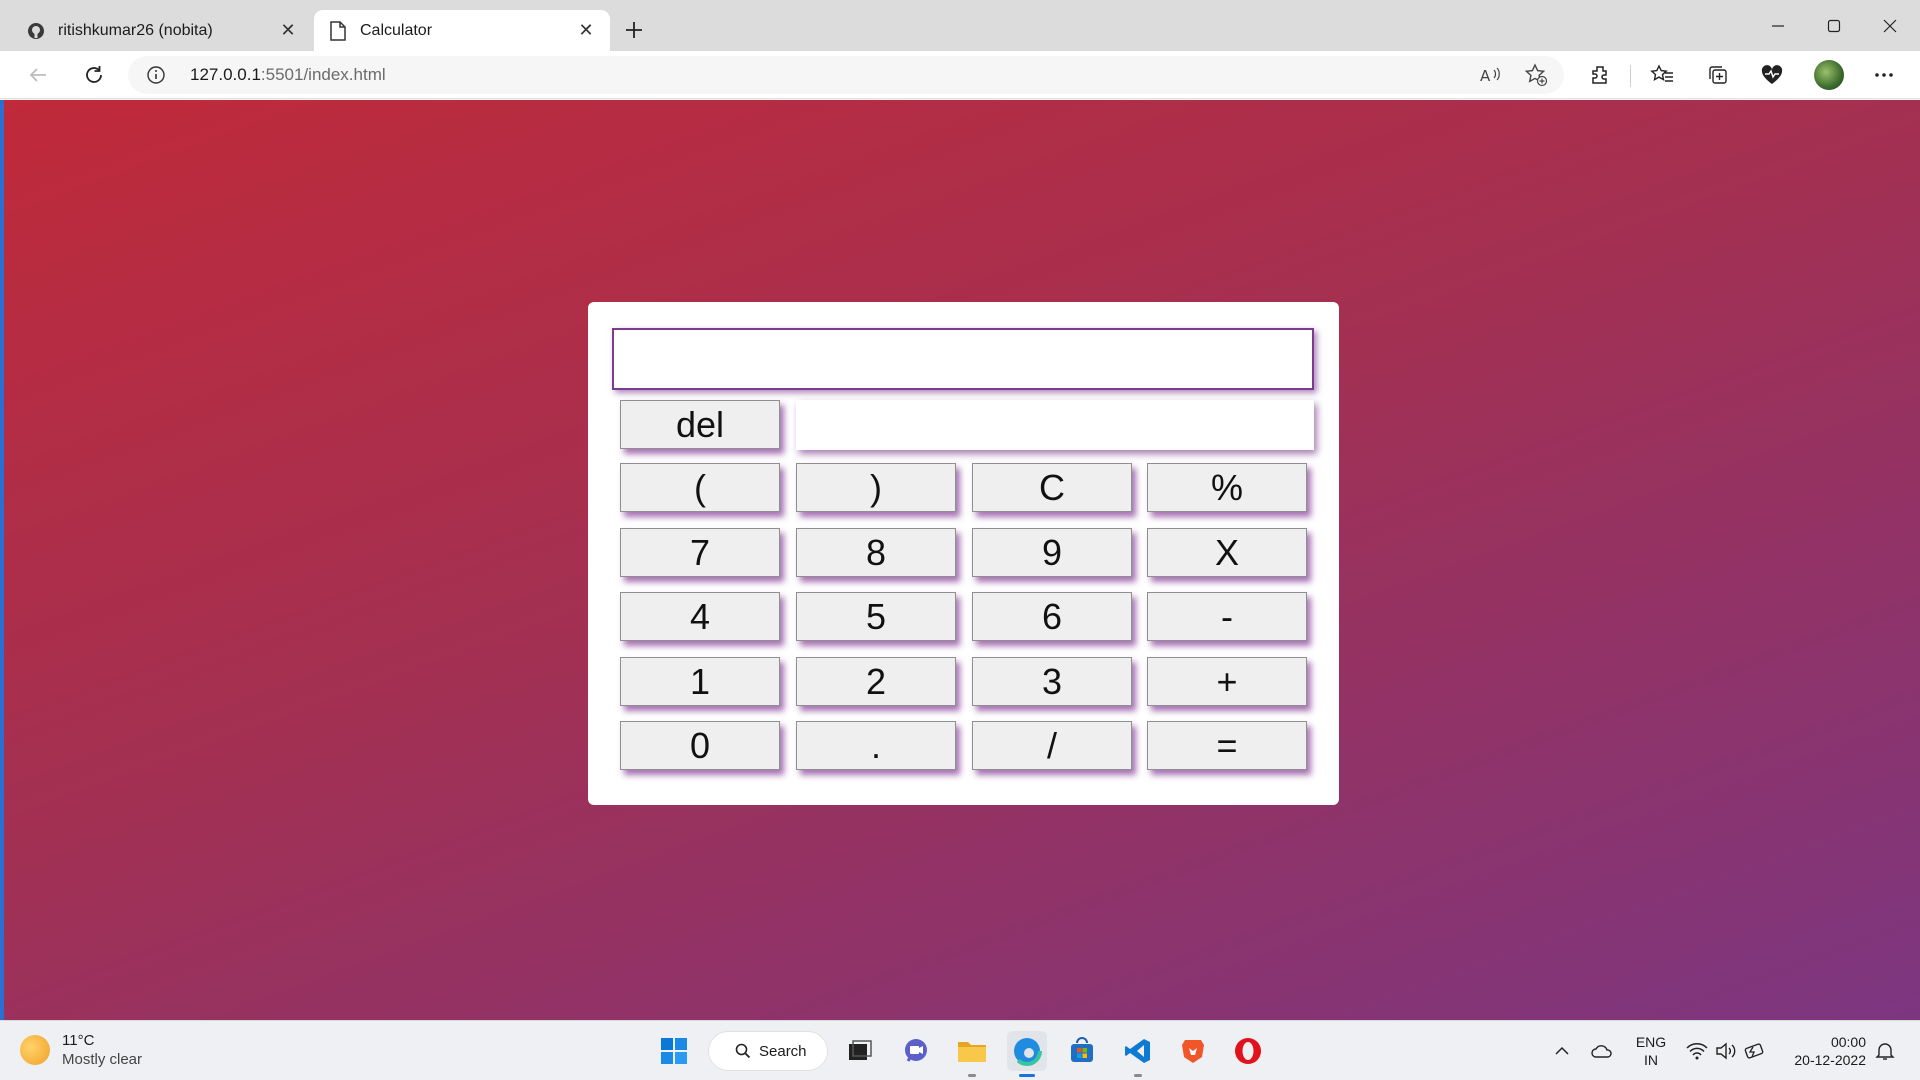 The width and height of the screenshot is (1920, 1080). Describe the element at coordinates (1602, 1051) in the screenshot. I see `onedrive-icon` at that location.